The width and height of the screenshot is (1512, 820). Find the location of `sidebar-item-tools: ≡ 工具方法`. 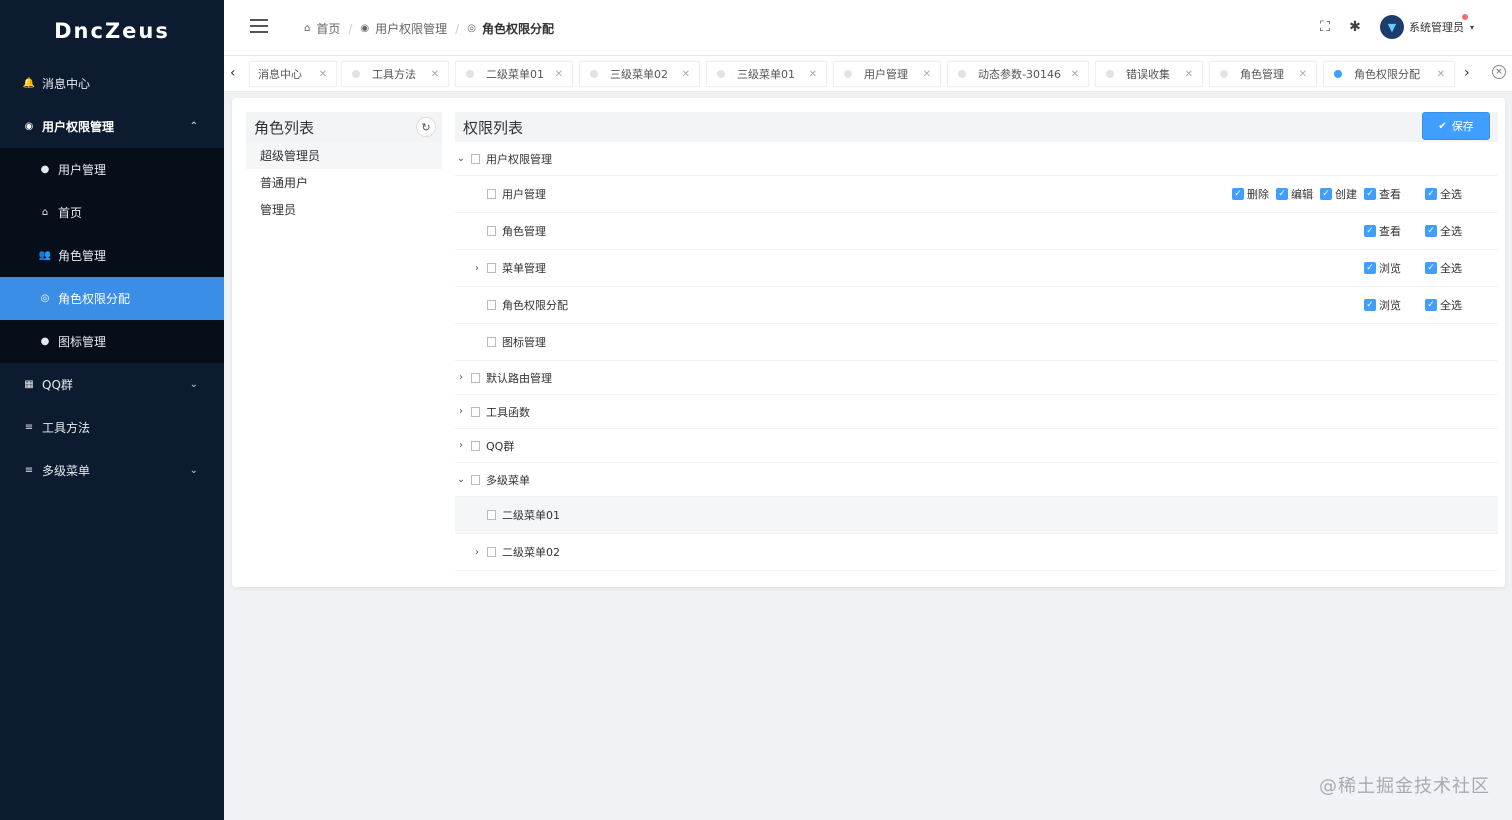

sidebar-item-tools: ≡ 工具方法 is located at coordinates (112, 427).